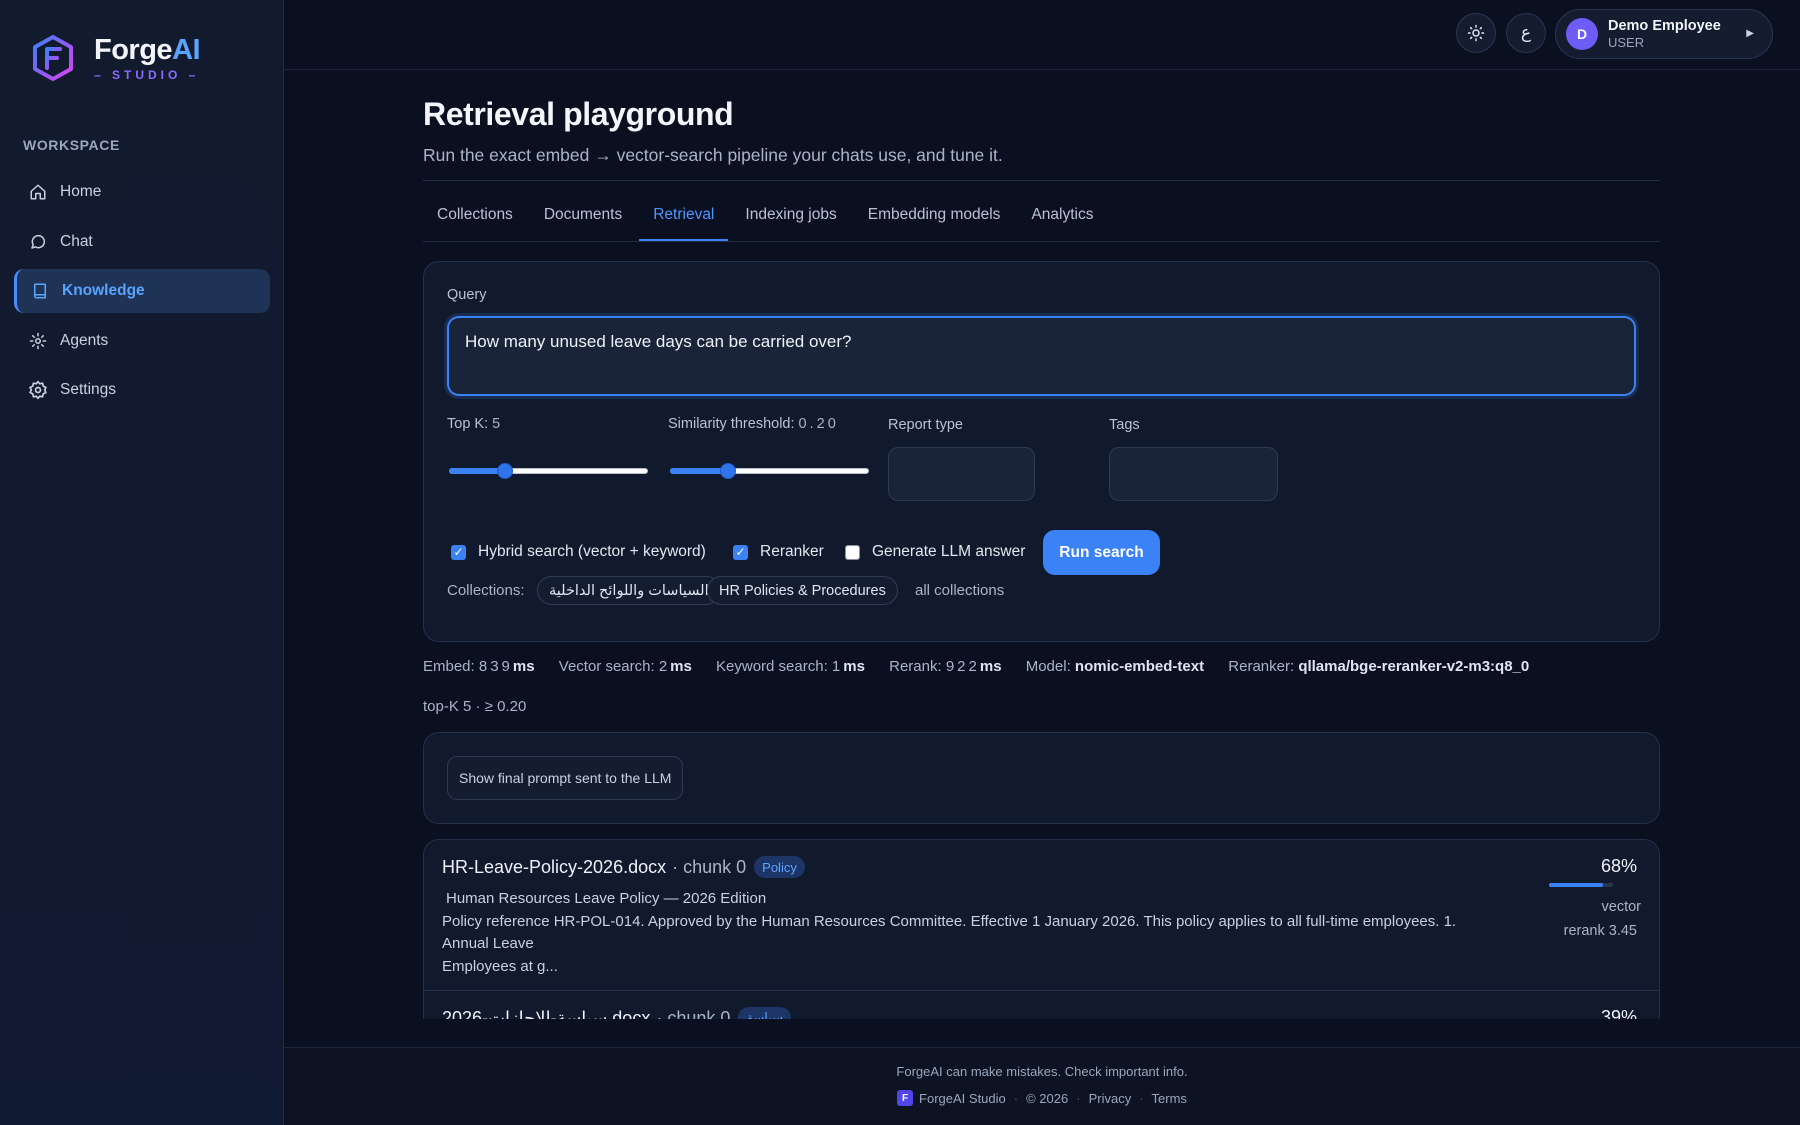 This screenshot has width=1800, height=1125. I want to click on collection-pill-arabic: السياسات واللوائح الداخلية, so click(629, 590).